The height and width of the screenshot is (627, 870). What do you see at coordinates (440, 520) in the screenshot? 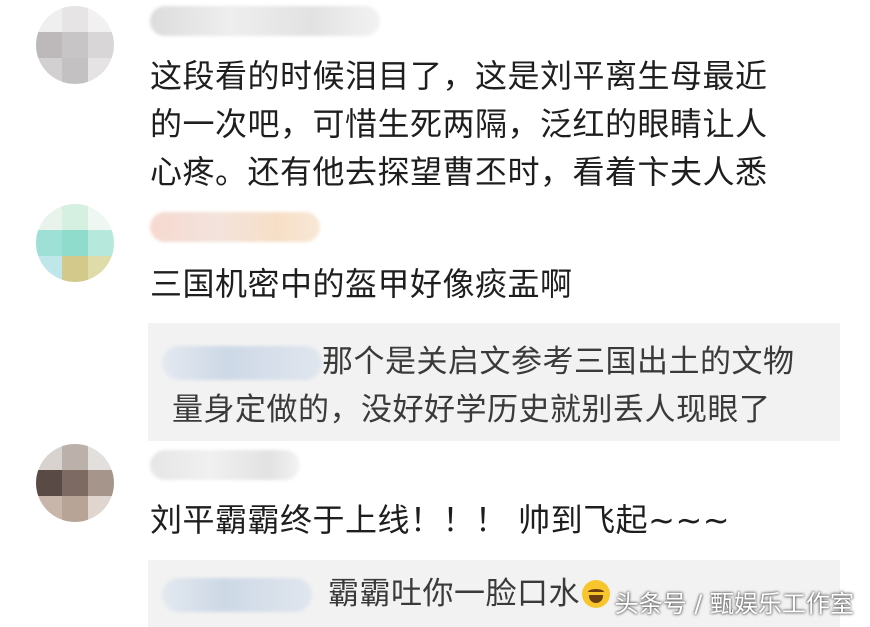
I see `comment-text: 刘平霸霸终于上线！！！ 帅到飞起~~~` at bounding box center [440, 520].